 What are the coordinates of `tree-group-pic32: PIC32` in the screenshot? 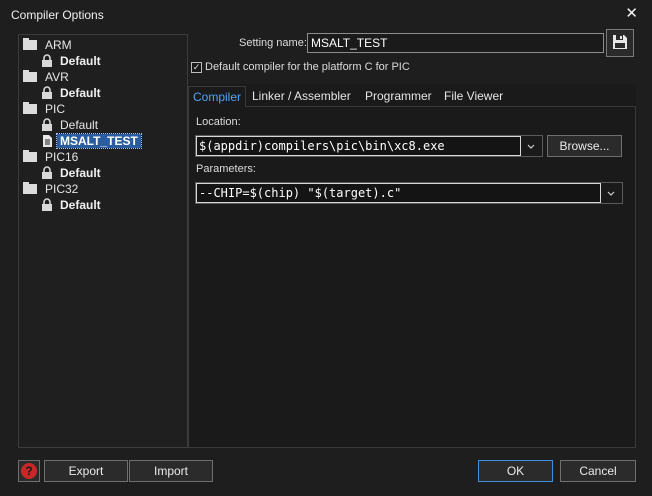 It's located at (50, 189).